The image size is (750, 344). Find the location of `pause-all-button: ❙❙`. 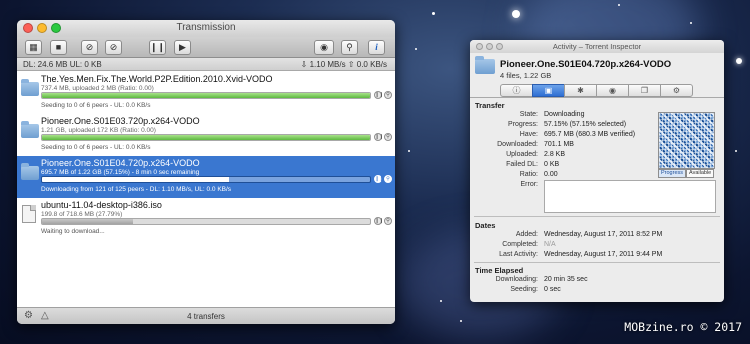

pause-all-button: ❙❙ is located at coordinates (157, 47).